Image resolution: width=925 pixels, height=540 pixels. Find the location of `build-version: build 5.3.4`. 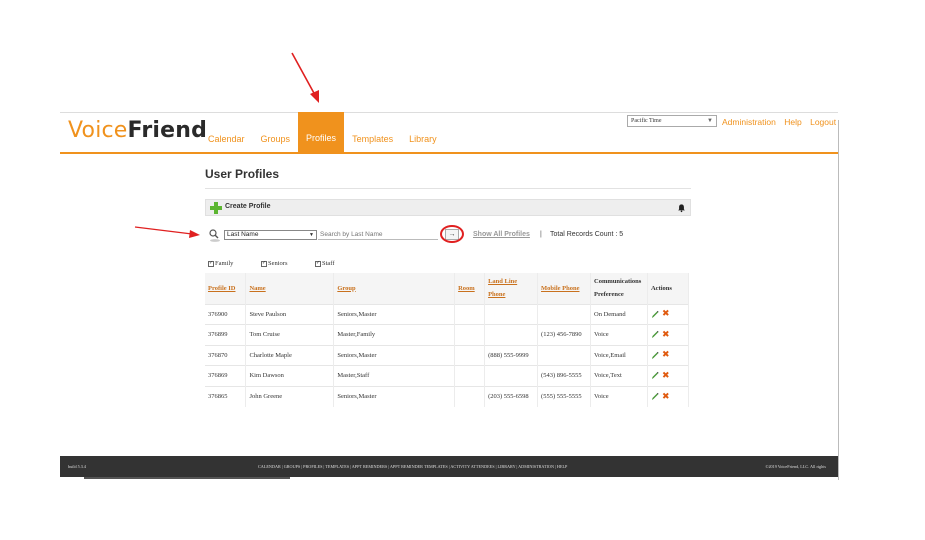

build-version: build 5.3.4 is located at coordinates (77, 466).